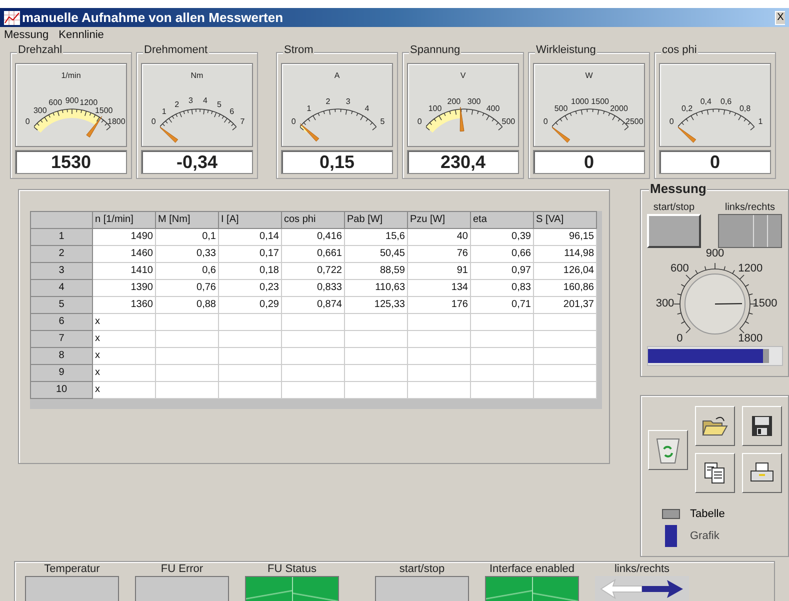  Describe the element at coordinates (124, 322) in the screenshot. I see `table-cell: x` at that location.